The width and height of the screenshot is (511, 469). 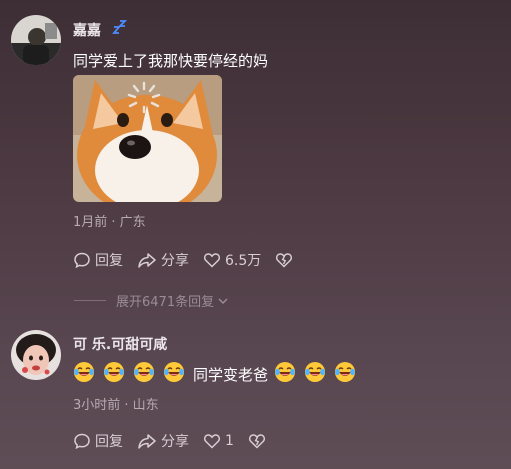 What do you see at coordinates (231, 374) in the screenshot?
I see `comment-text: 同学变老爸` at bounding box center [231, 374].